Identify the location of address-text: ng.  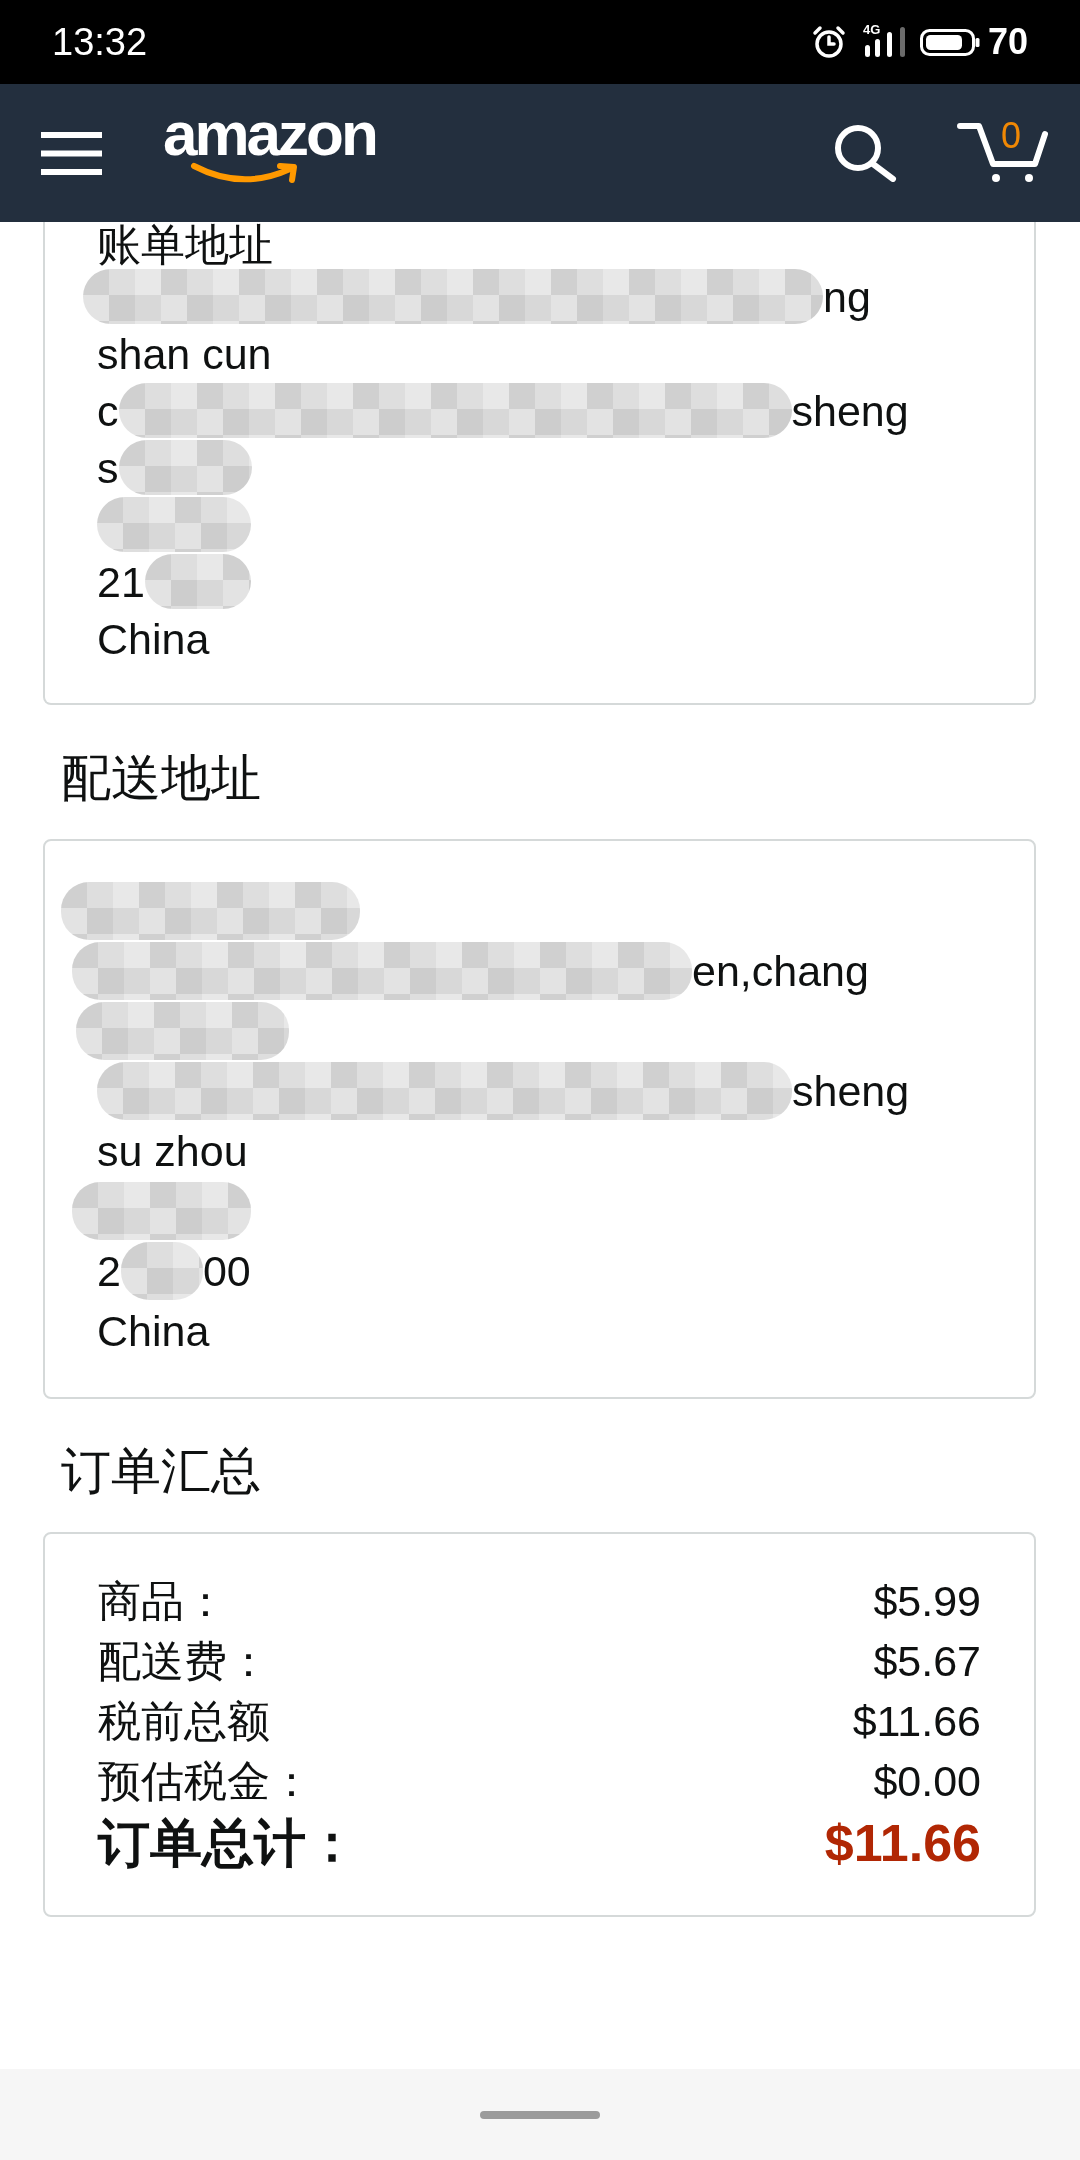
(847, 297).